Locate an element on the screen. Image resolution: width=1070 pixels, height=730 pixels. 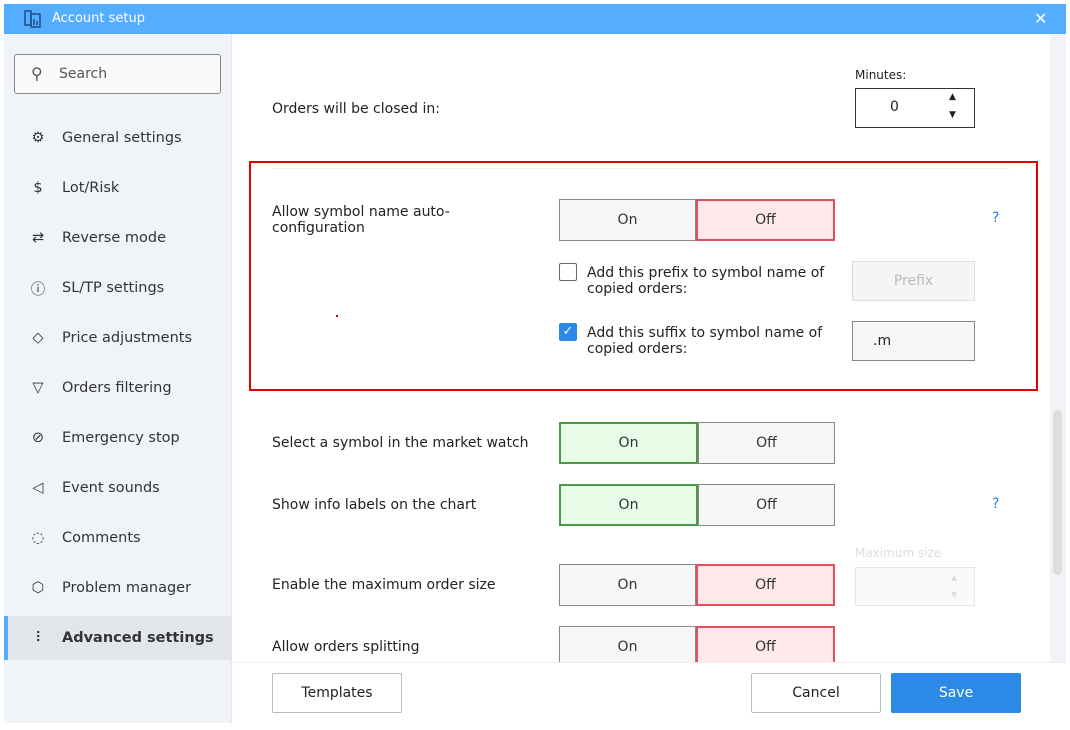
max-order-label: Enable the maximum order size is located at coordinates (384, 585).